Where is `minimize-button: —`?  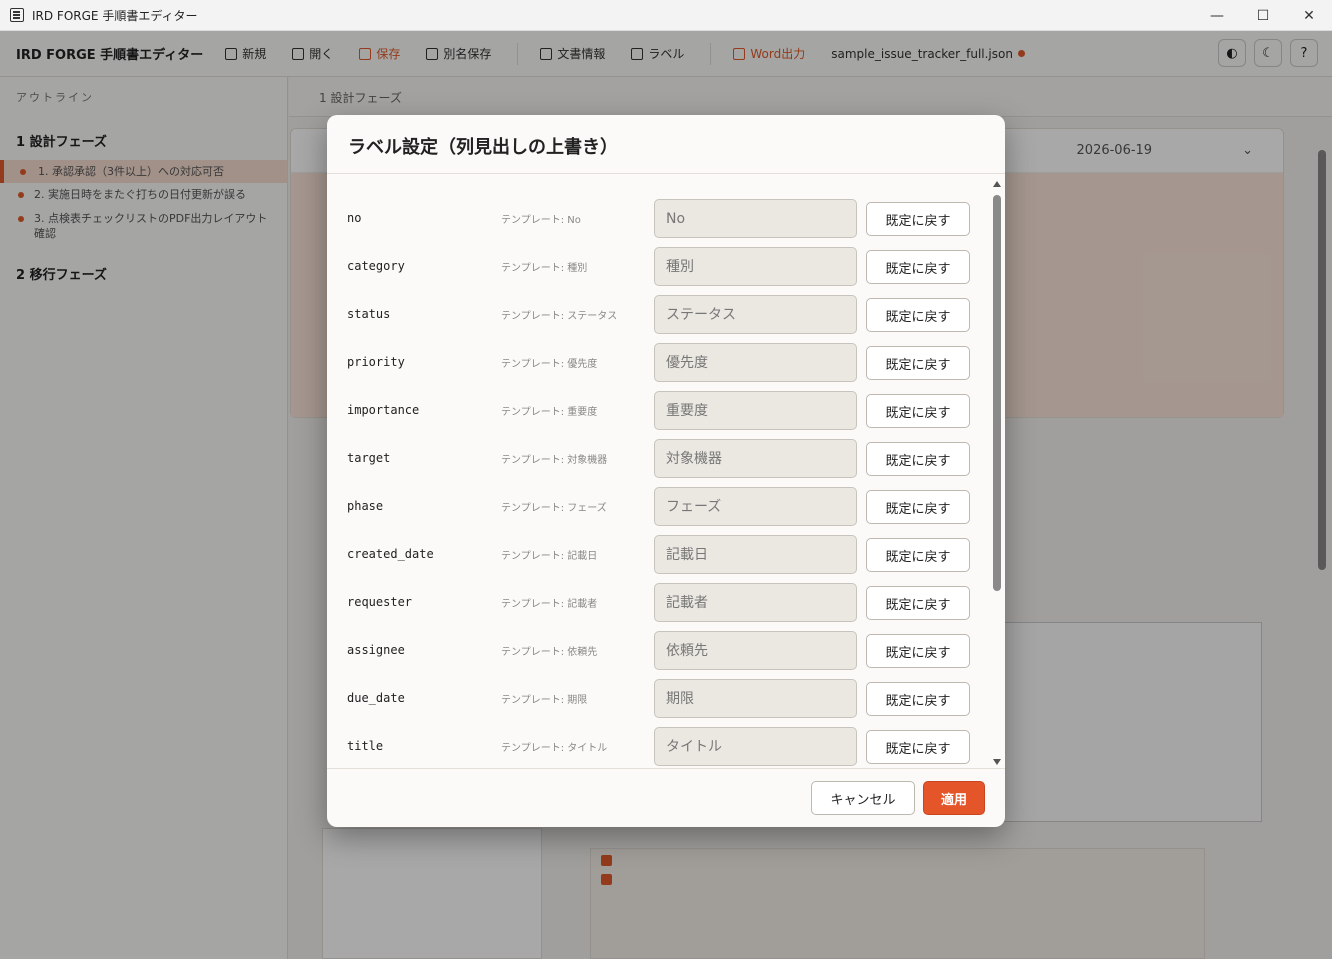 minimize-button: — is located at coordinates (1217, 15).